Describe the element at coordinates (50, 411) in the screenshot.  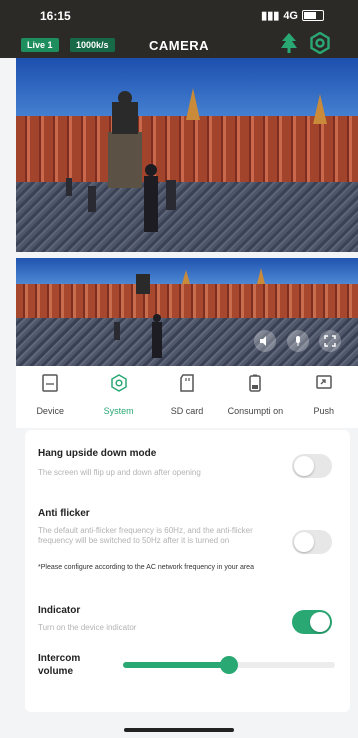
I see `tab-label: Device` at that location.